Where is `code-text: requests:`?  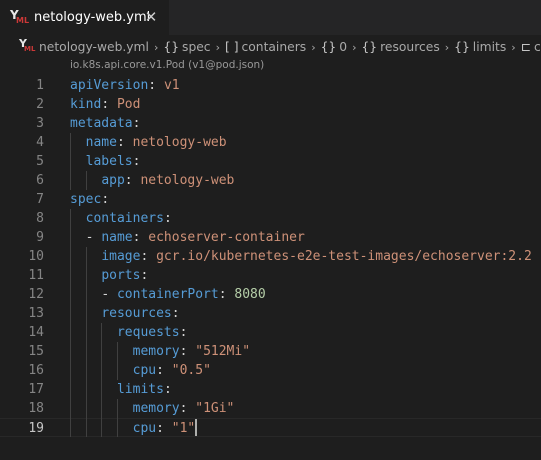 code-text: requests: is located at coordinates (128, 332).